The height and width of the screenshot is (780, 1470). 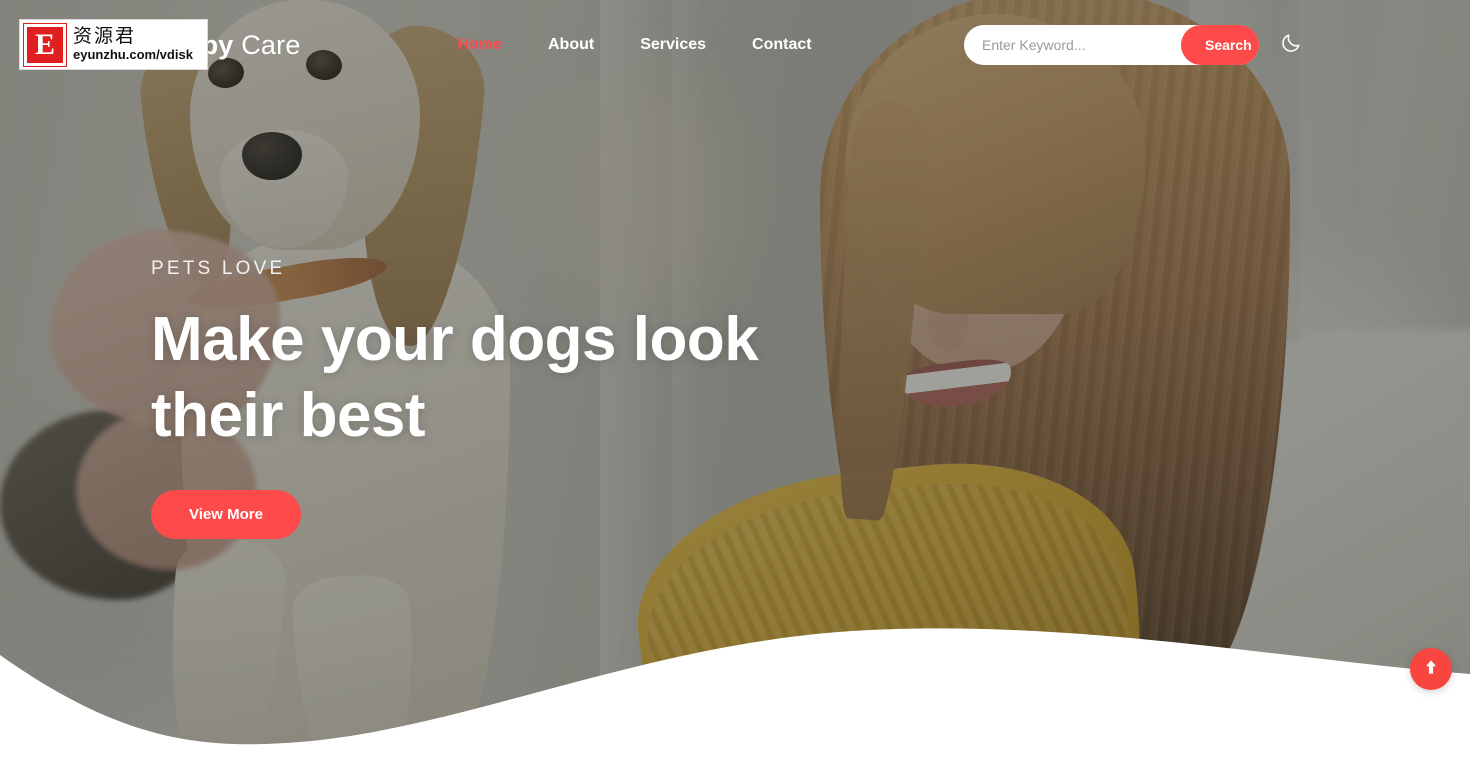 I want to click on navbar-right-group: Search, so click(x=1202, y=45).